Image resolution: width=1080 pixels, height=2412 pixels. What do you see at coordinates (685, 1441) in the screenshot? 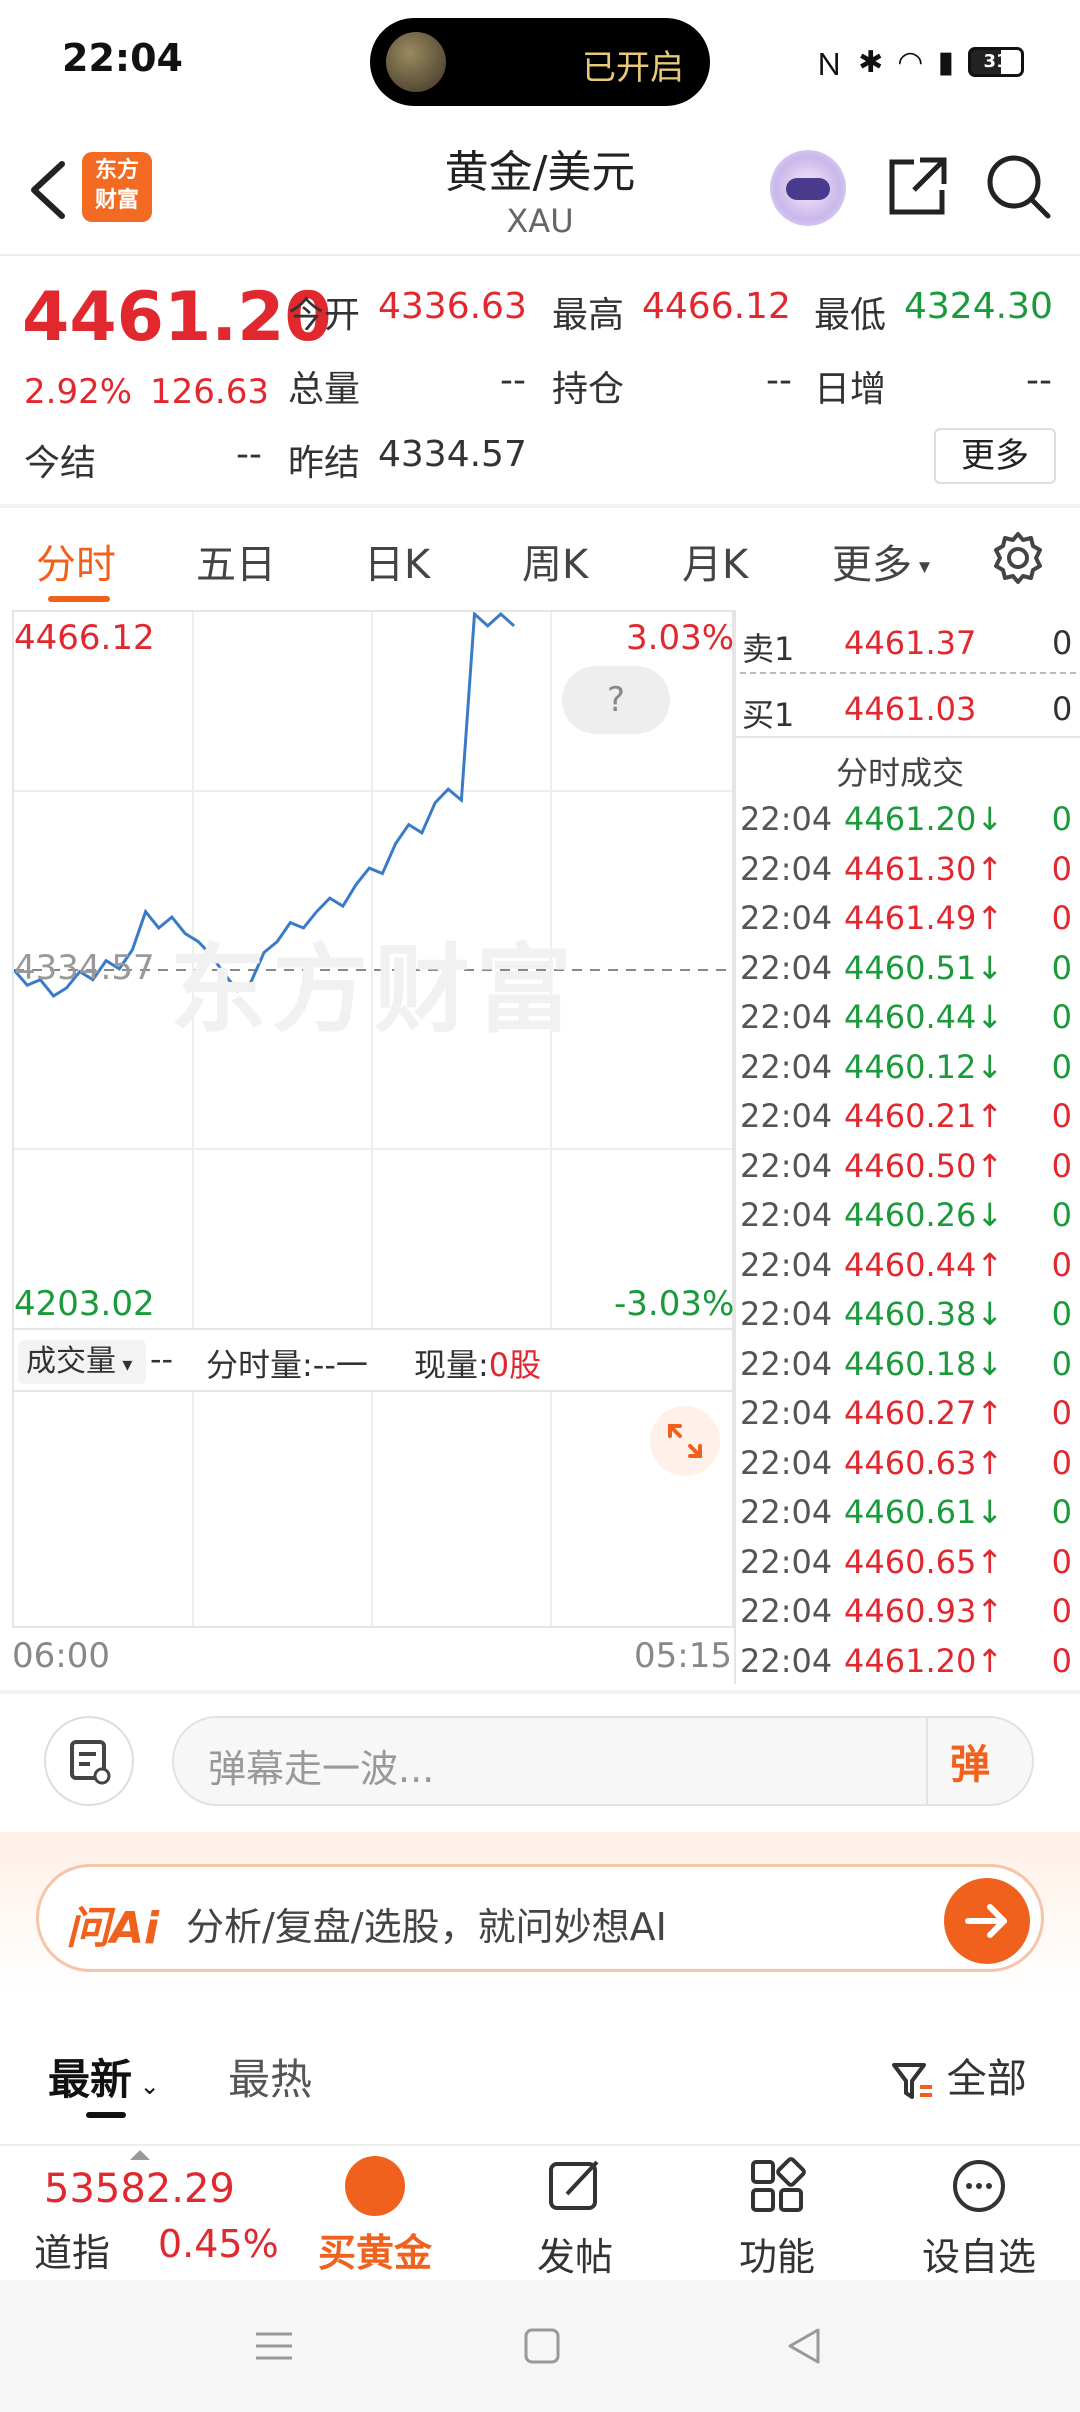
I see `expand-icon` at bounding box center [685, 1441].